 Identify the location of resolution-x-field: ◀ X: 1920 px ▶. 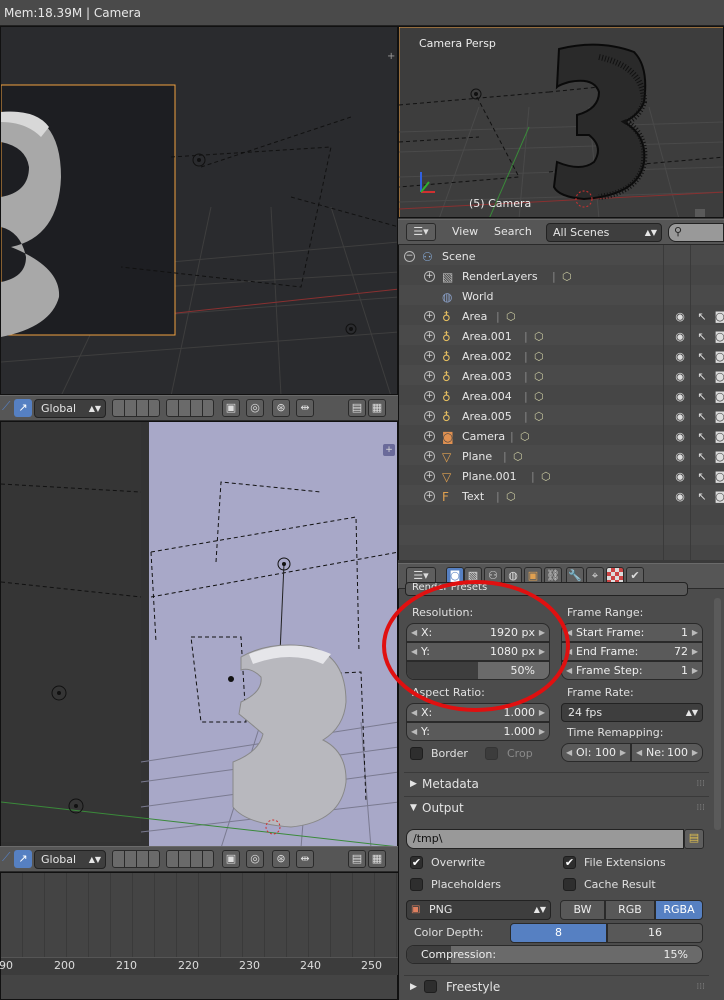
(478, 632).